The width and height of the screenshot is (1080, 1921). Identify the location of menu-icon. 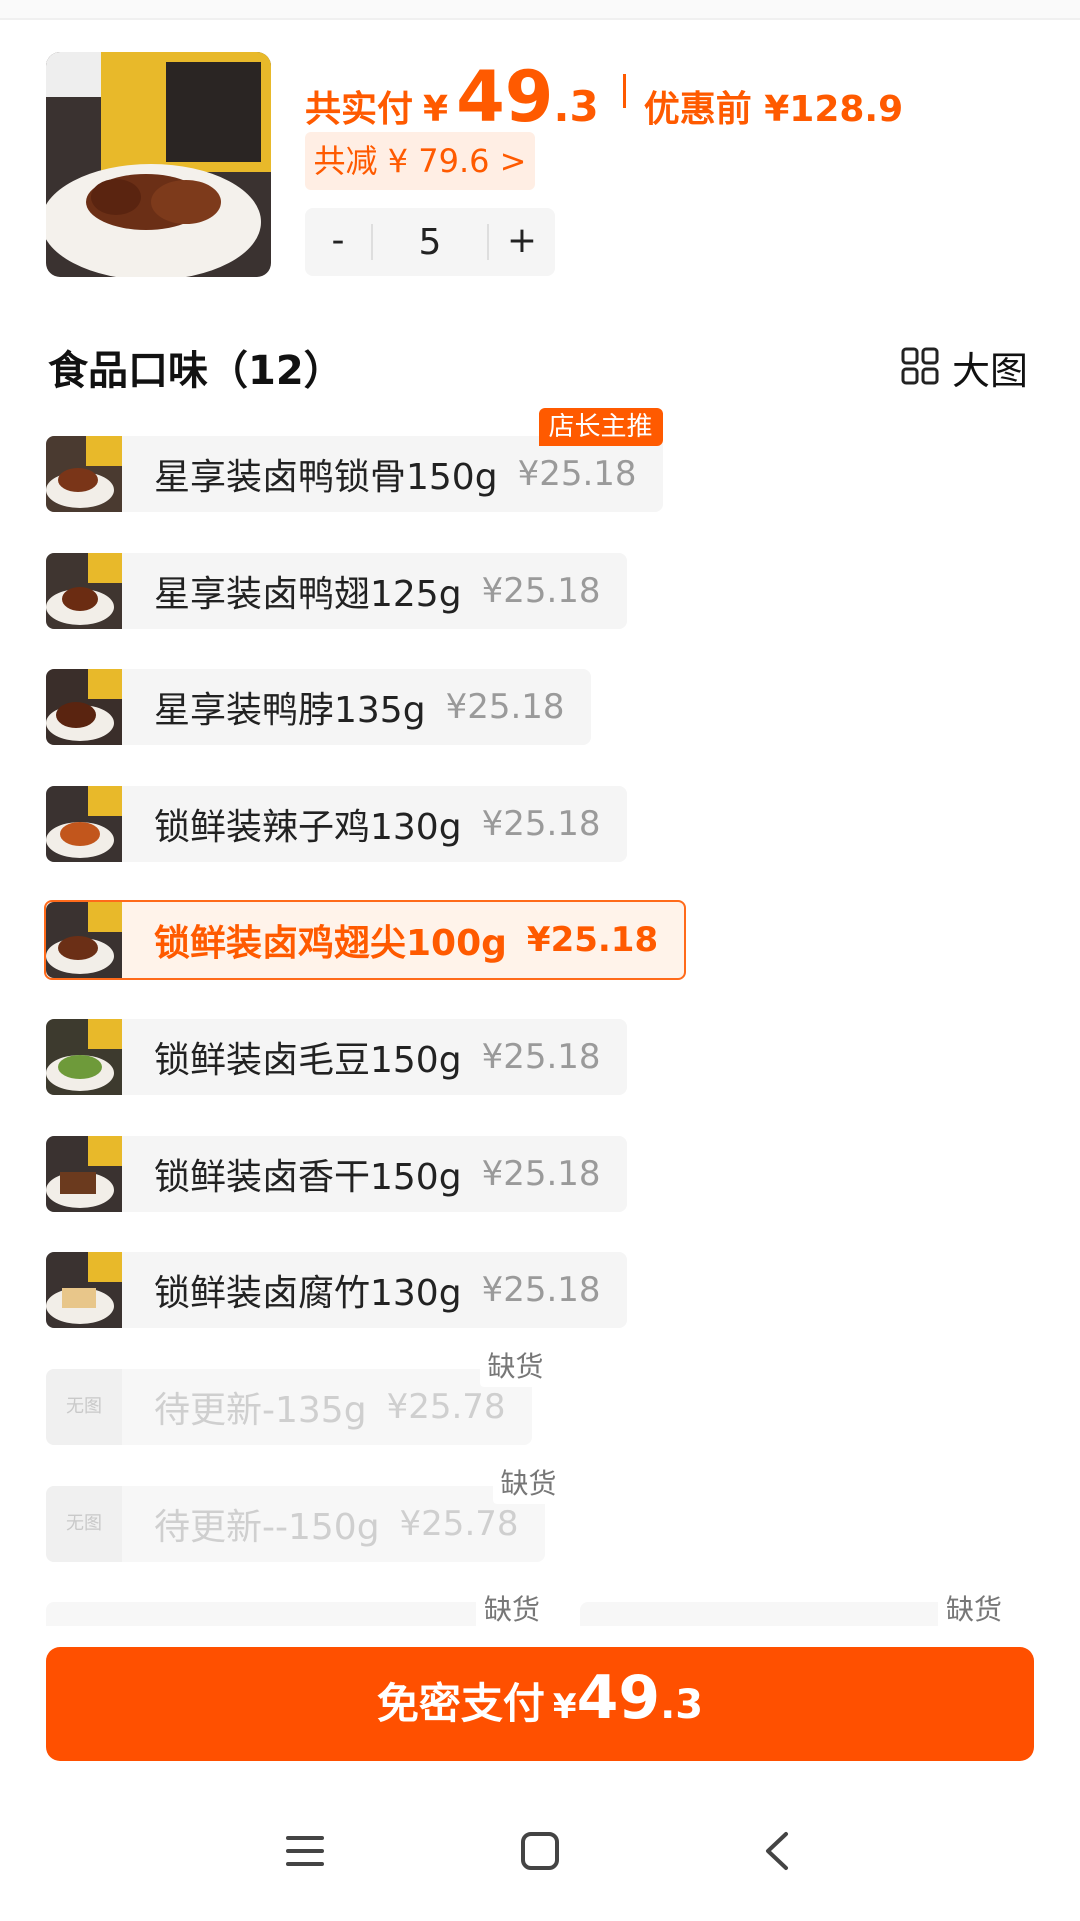
(305, 1853).